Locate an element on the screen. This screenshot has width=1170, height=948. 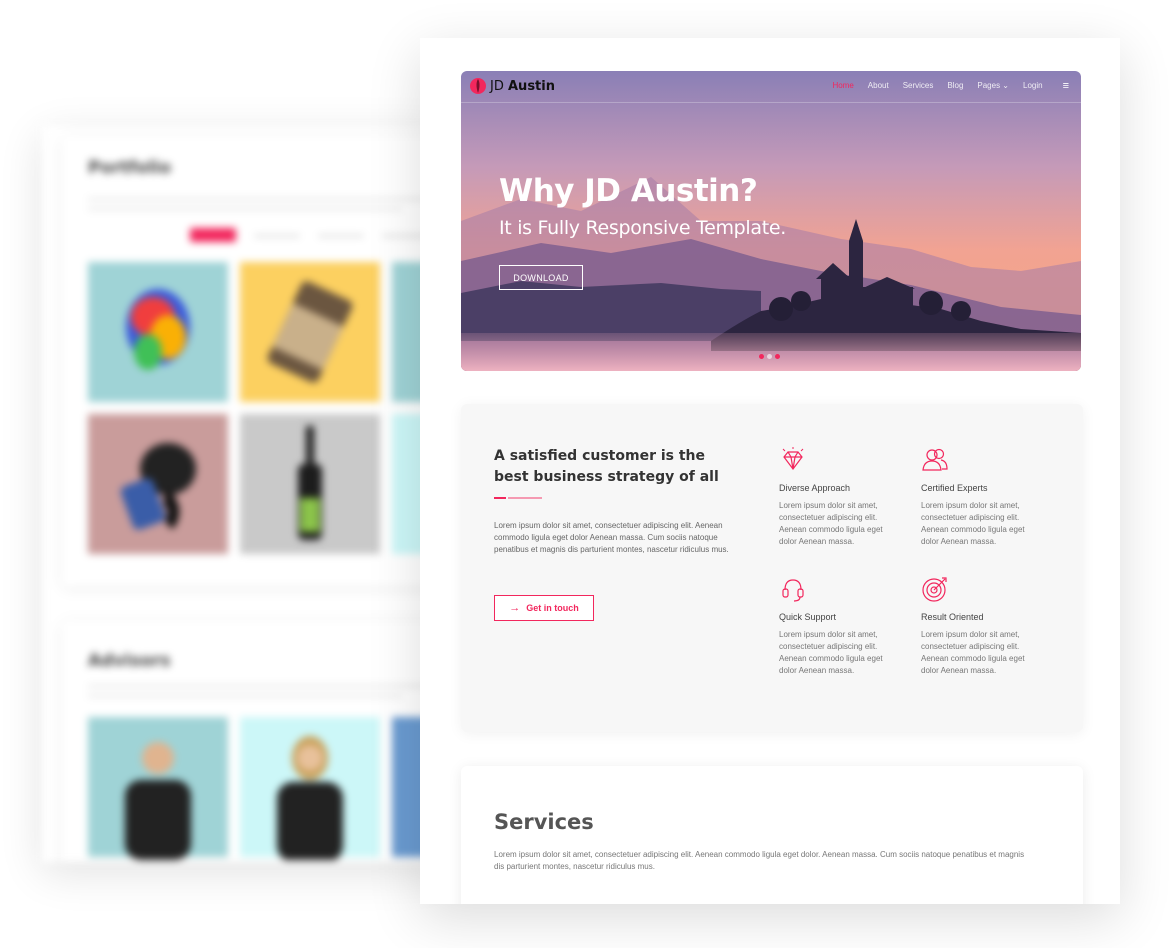
filter-all is located at coordinates (213, 235).